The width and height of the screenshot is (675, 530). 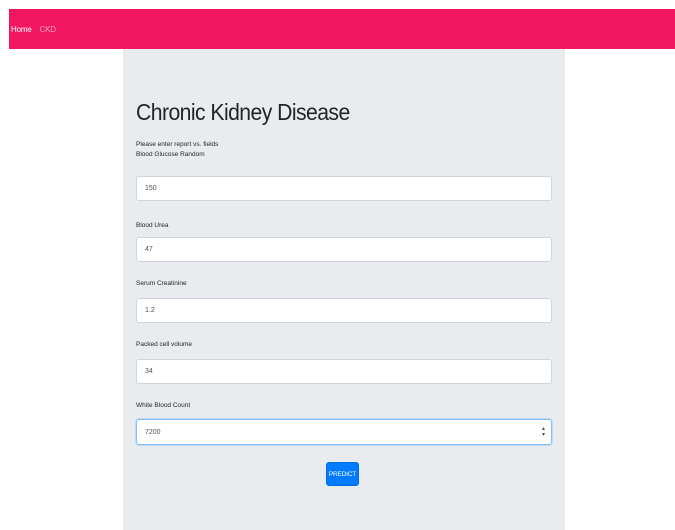 I want to click on white-blood-count-label: White Blood Count, so click(x=163, y=405).